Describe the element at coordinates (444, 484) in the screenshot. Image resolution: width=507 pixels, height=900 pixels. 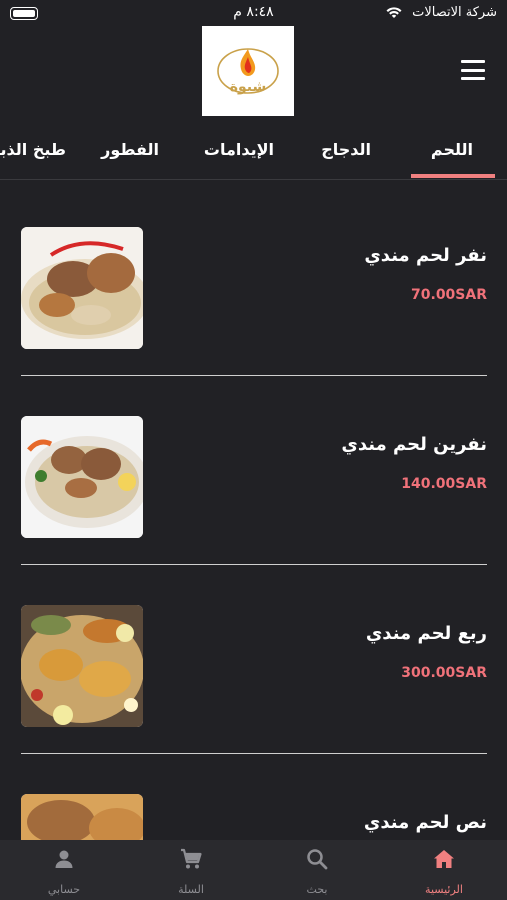
I see `item-price: 140.00SAR` at that location.